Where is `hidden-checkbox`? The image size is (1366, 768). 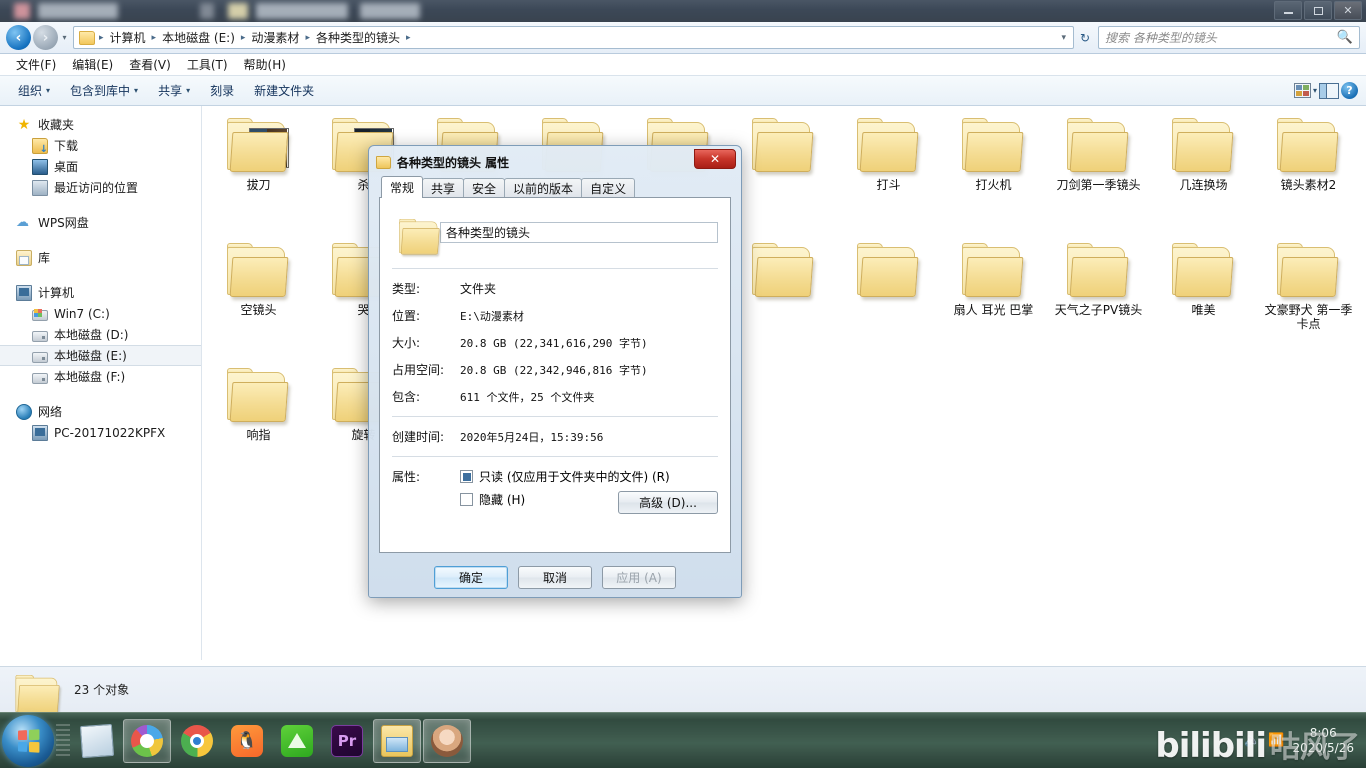 hidden-checkbox is located at coordinates (466, 499).